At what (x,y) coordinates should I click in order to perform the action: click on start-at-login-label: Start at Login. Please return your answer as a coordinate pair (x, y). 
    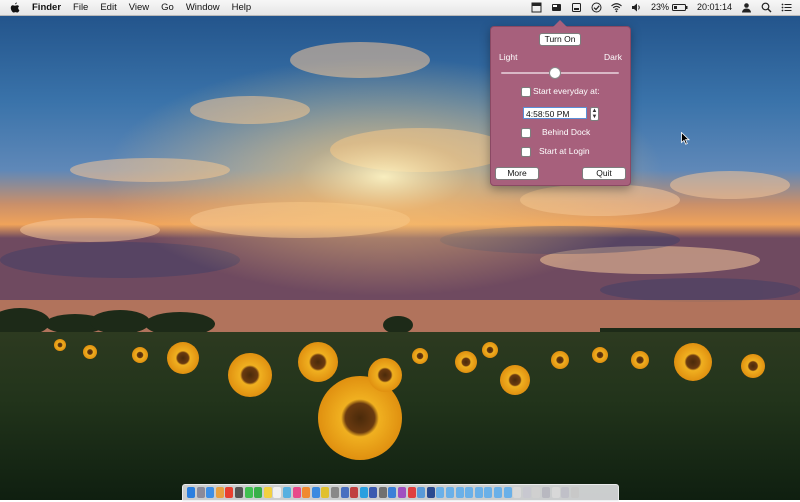
    Looking at the image, I should click on (564, 151).